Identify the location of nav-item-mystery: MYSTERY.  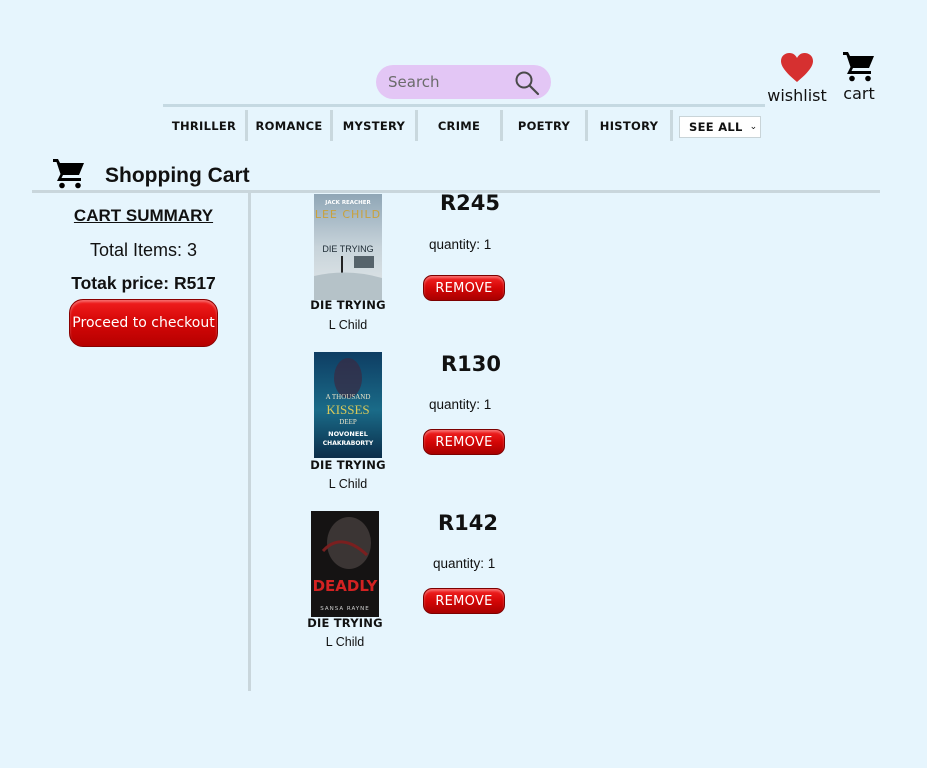
(375, 125).